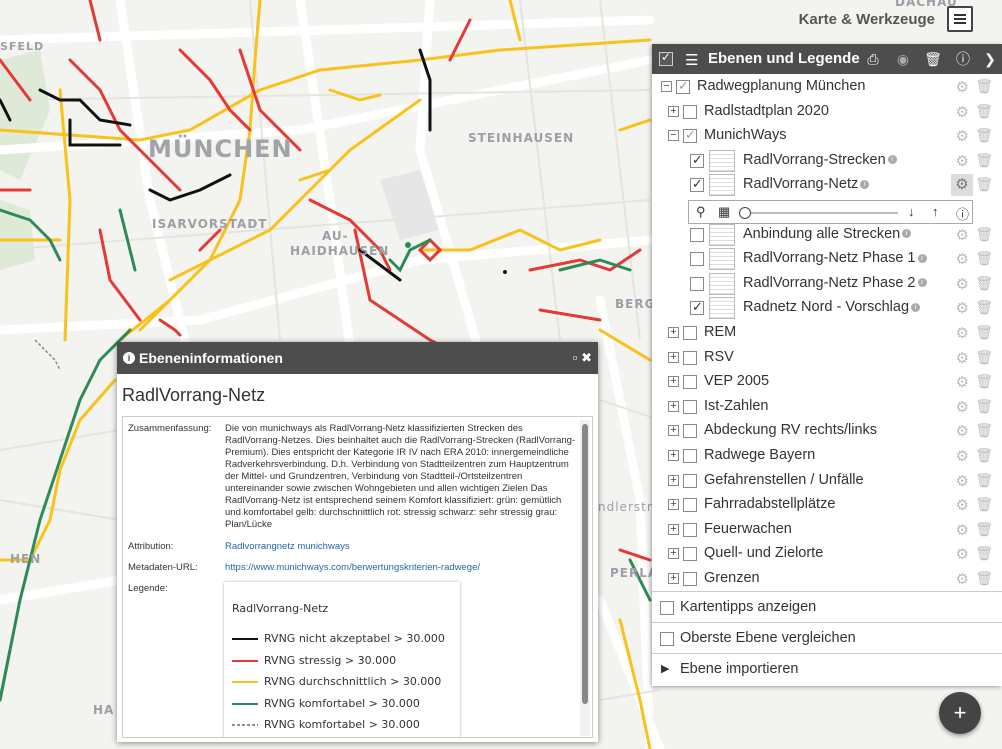 Image resolution: width=1002 pixels, height=749 pixels. Describe the element at coordinates (724, 212) in the screenshot. I see `opacity-icon: ▦` at that location.